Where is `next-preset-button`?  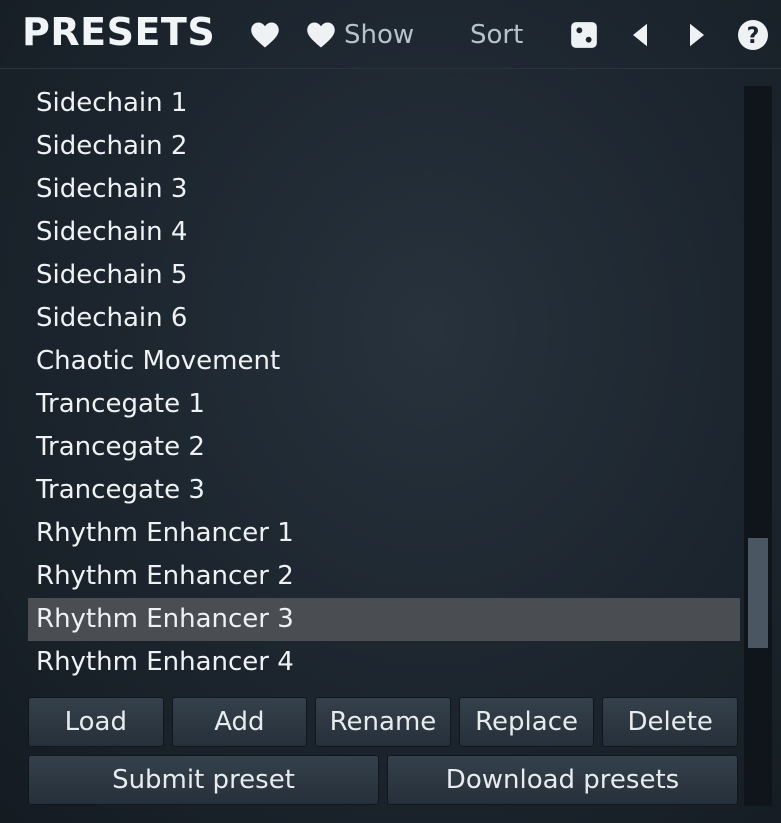 next-preset-button is located at coordinates (697, 35).